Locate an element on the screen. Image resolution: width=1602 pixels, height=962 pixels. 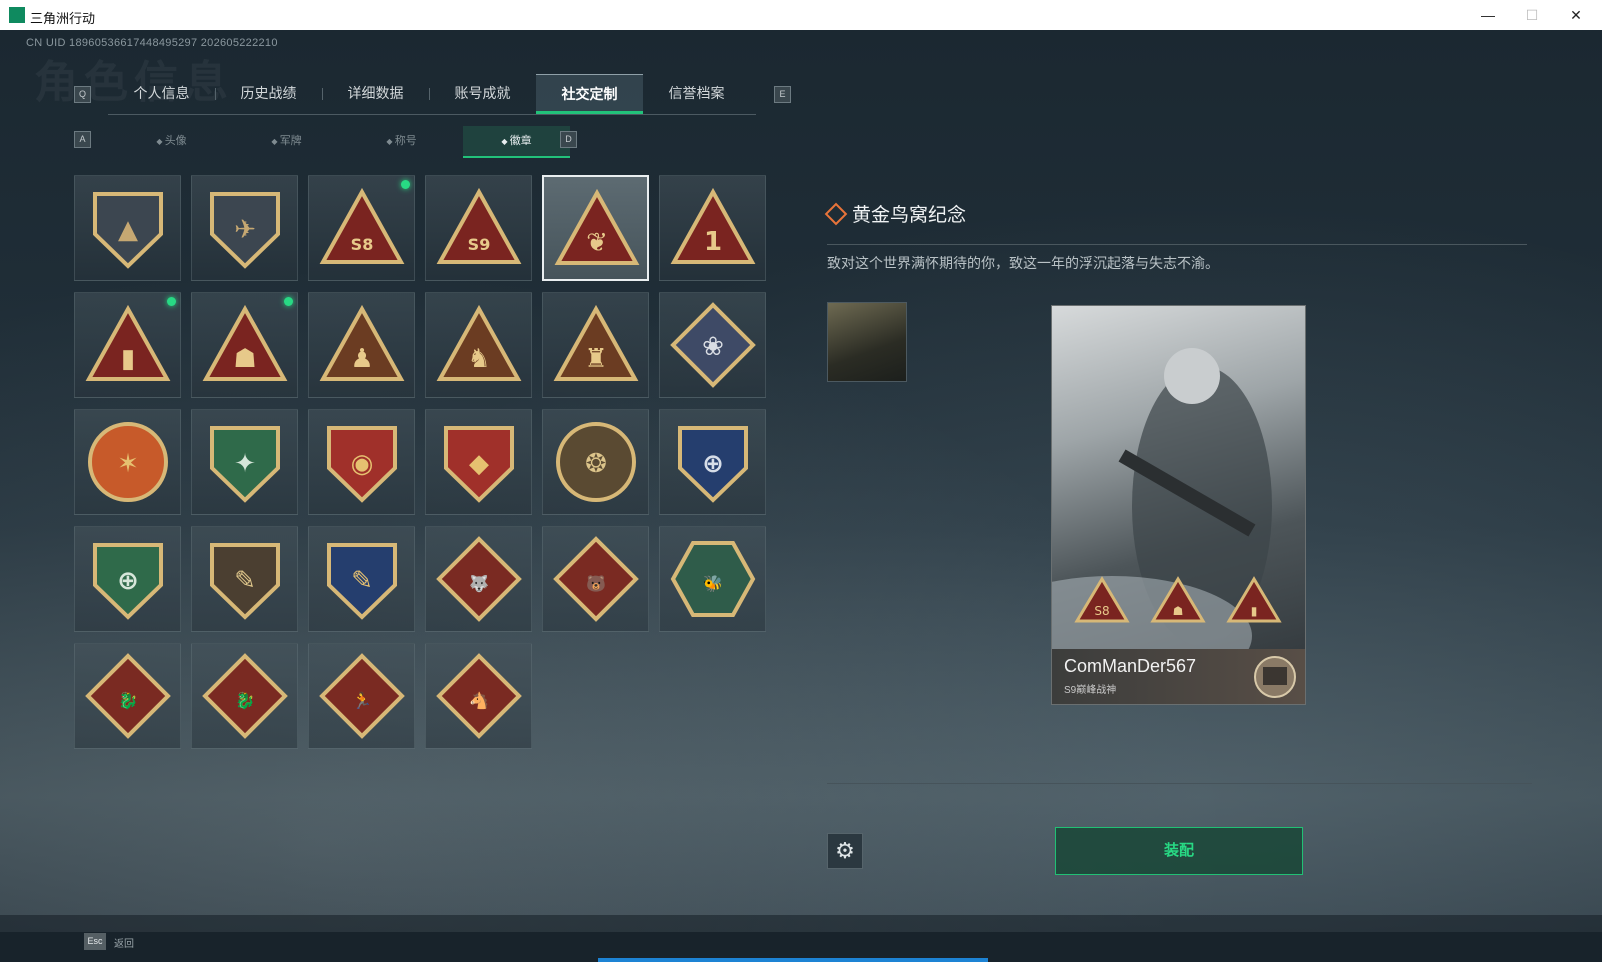
title-icon: ◆ is located at coordinates (390, 141).